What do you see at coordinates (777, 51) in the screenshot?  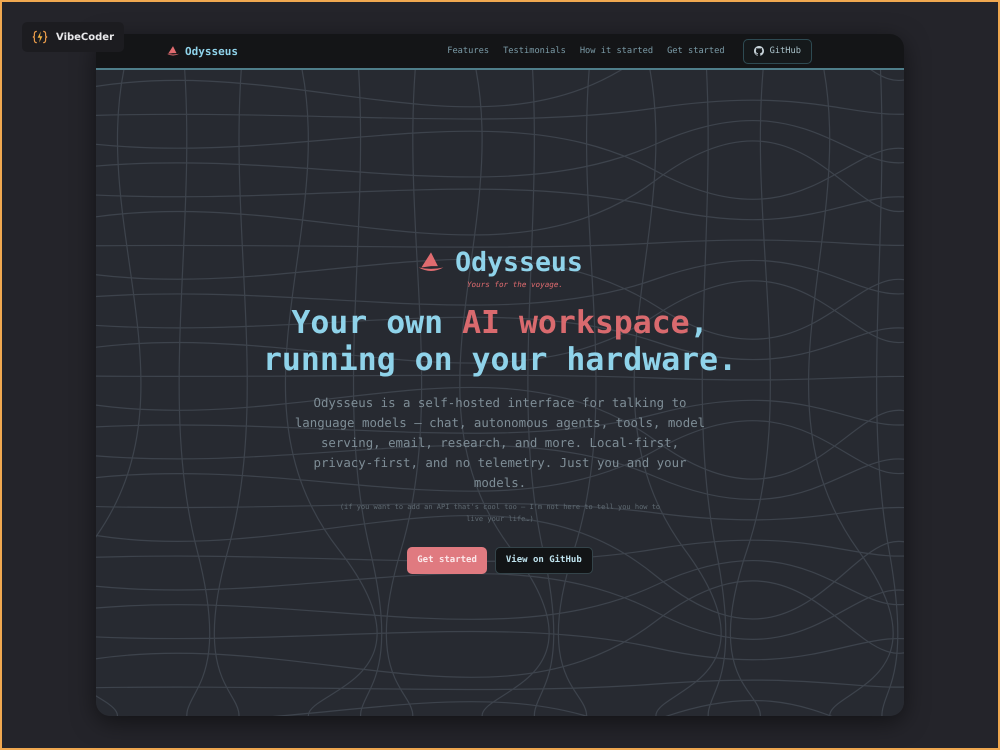 I see `github-button: GitHub` at bounding box center [777, 51].